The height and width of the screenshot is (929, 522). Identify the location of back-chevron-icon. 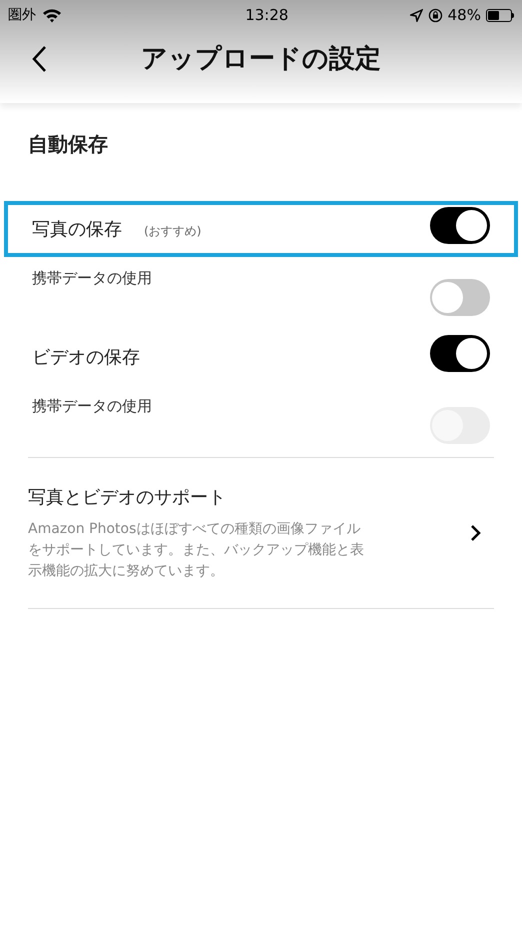
(39, 59).